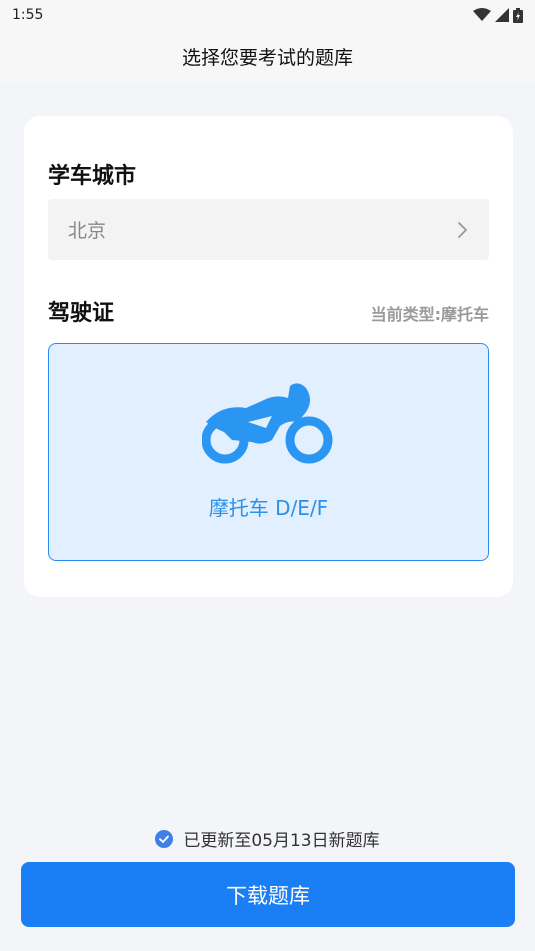 This screenshot has width=535, height=951. What do you see at coordinates (462, 229) in the screenshot?
I see `chevron-right-icon` at bounding box center [462, 229].